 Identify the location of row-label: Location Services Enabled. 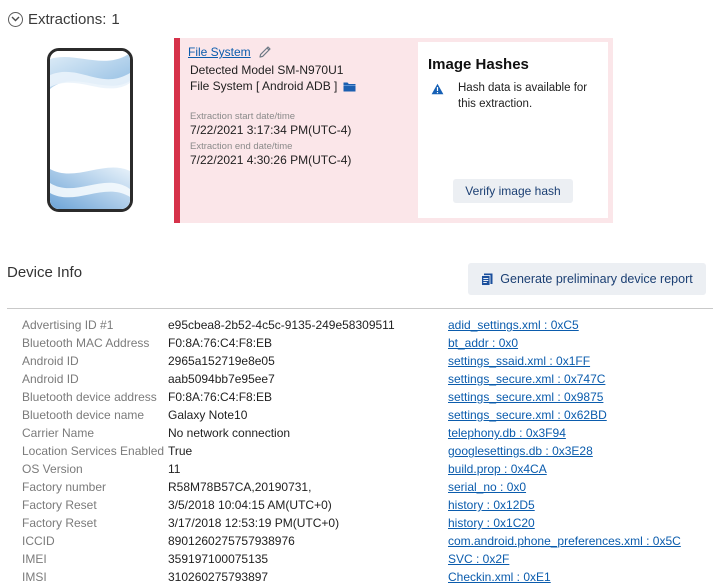
(93, 451).